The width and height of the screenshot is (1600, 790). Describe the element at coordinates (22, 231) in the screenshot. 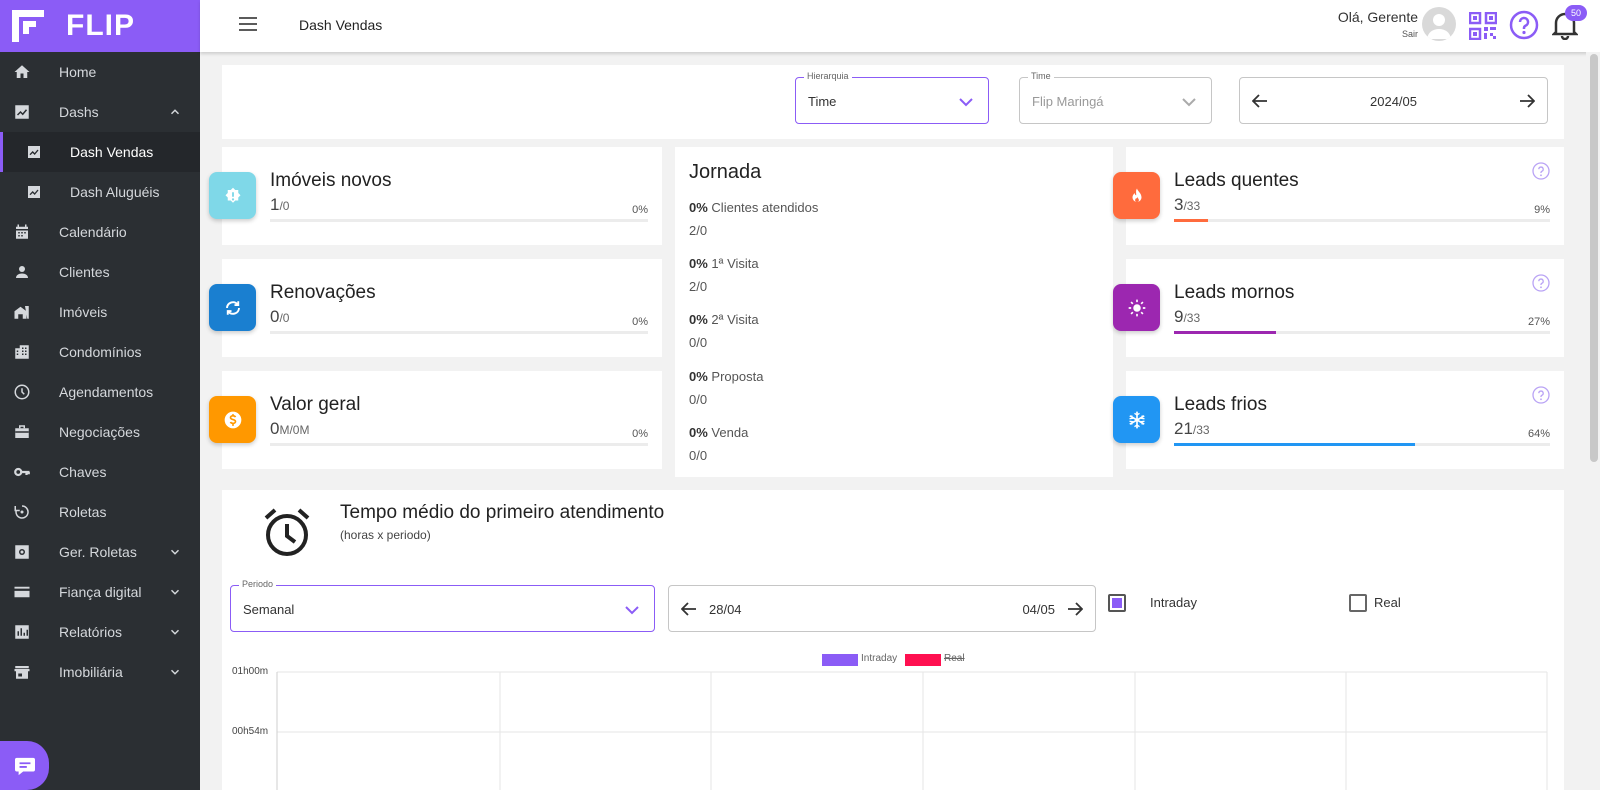

I see `calendar-icon` at that location.